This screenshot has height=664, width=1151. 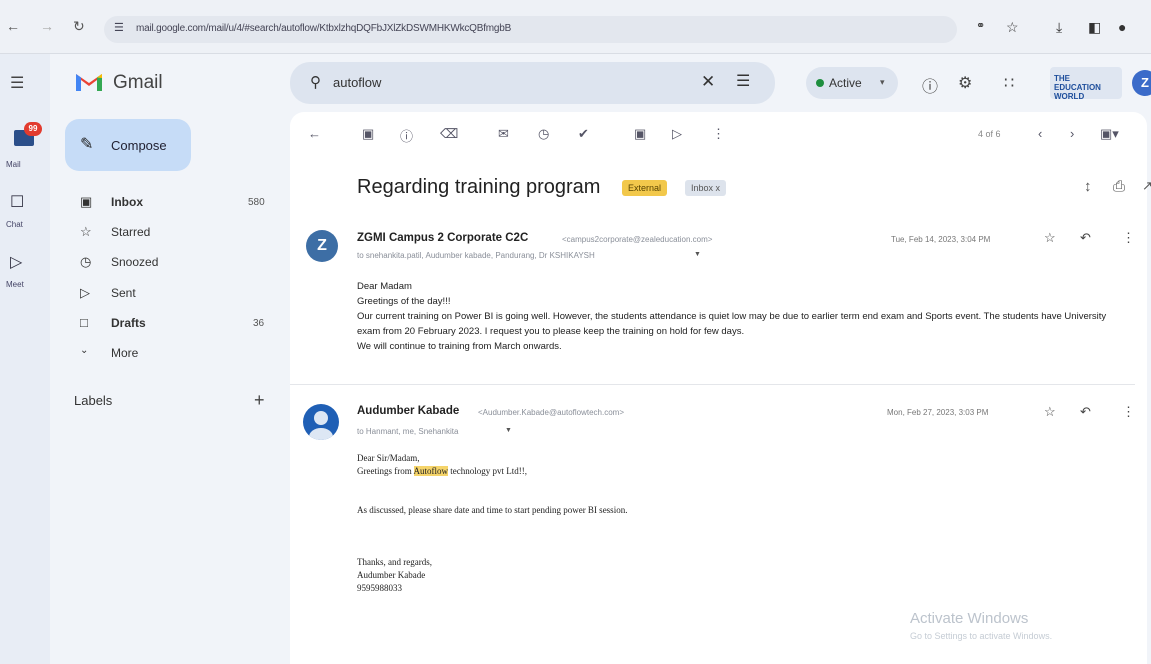 What do you see at coordinates (708, 82) in the screenshot?
I see `clear-search-icon: ✕` at bounding box center [708, 82].